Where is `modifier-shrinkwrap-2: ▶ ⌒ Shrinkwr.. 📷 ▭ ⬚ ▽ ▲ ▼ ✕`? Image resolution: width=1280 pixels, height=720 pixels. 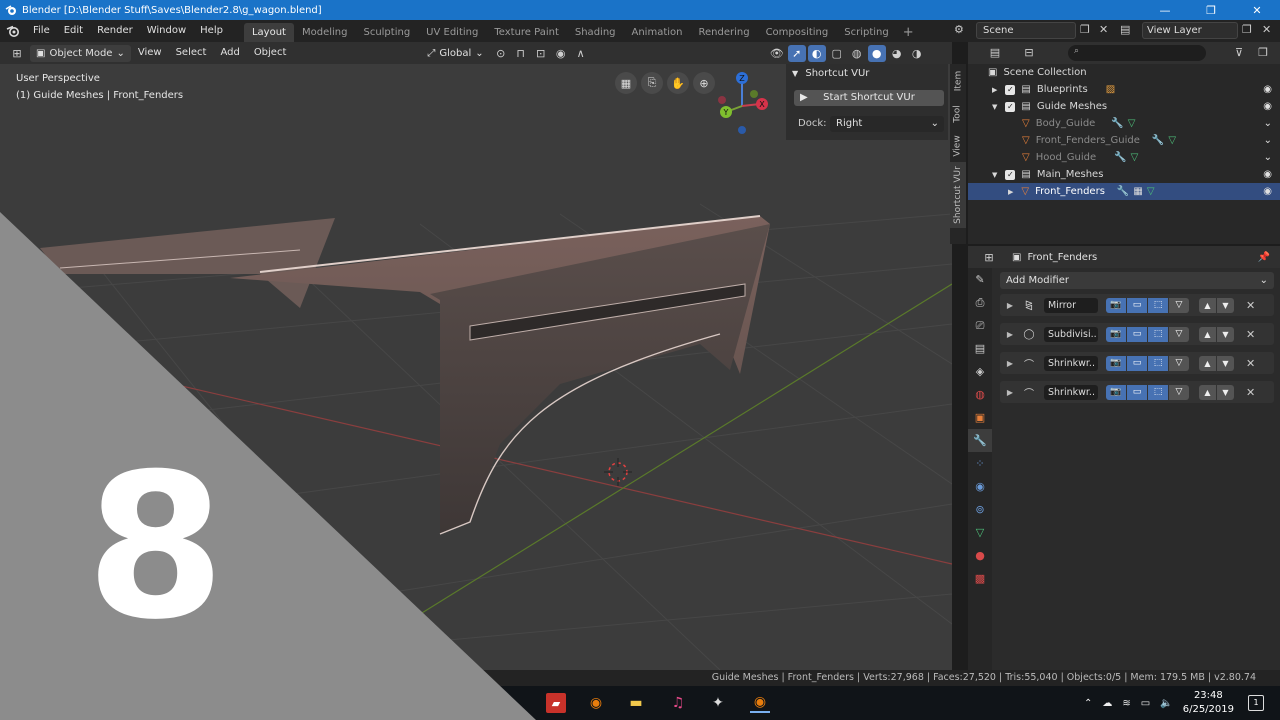 modifier-shrinkwrap-2: ▶ ⌒ Shrinkwr.. 📷 ▭ ⬚ ▽ ▲ ▼ ✕ is located at coordinates (1137, 392).